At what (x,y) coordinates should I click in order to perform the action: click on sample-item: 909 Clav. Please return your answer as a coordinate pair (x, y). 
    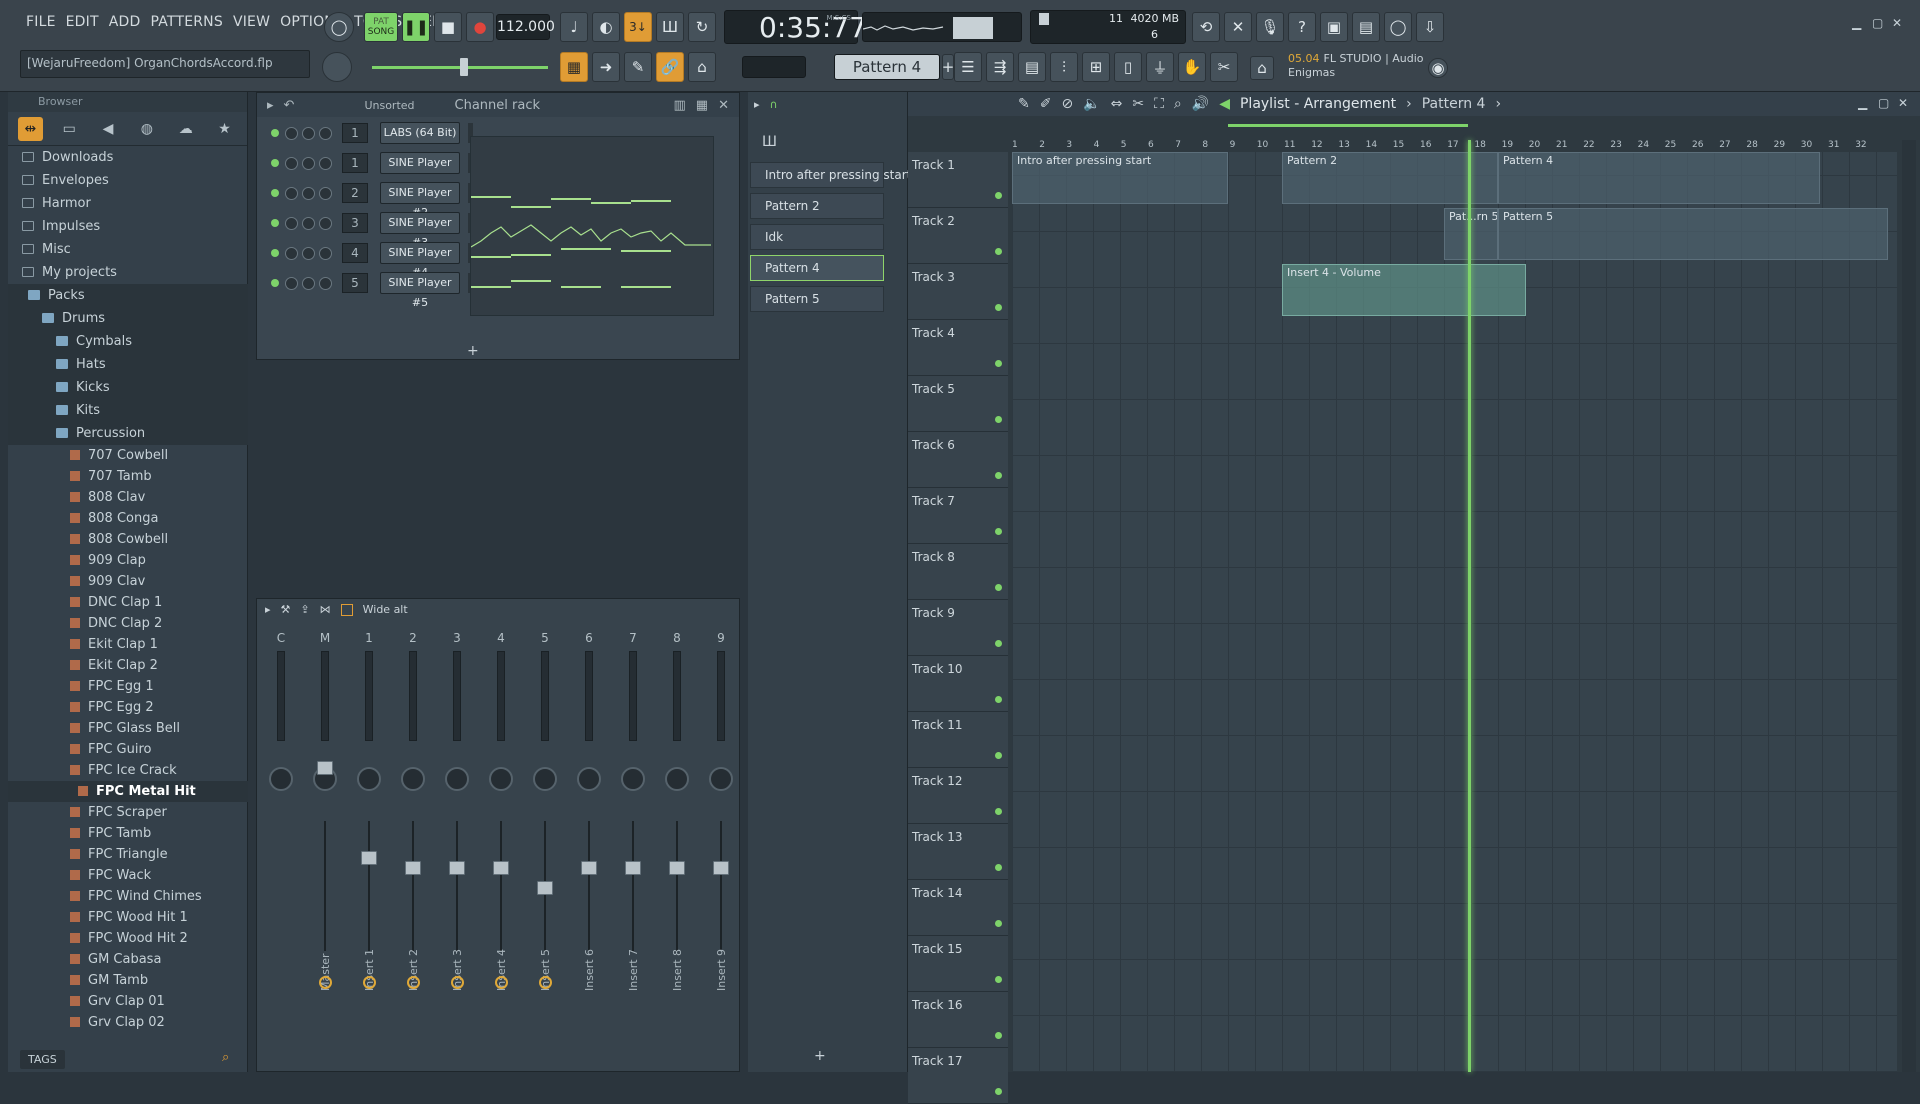
    Looking at the image, I should click on (128, 581).